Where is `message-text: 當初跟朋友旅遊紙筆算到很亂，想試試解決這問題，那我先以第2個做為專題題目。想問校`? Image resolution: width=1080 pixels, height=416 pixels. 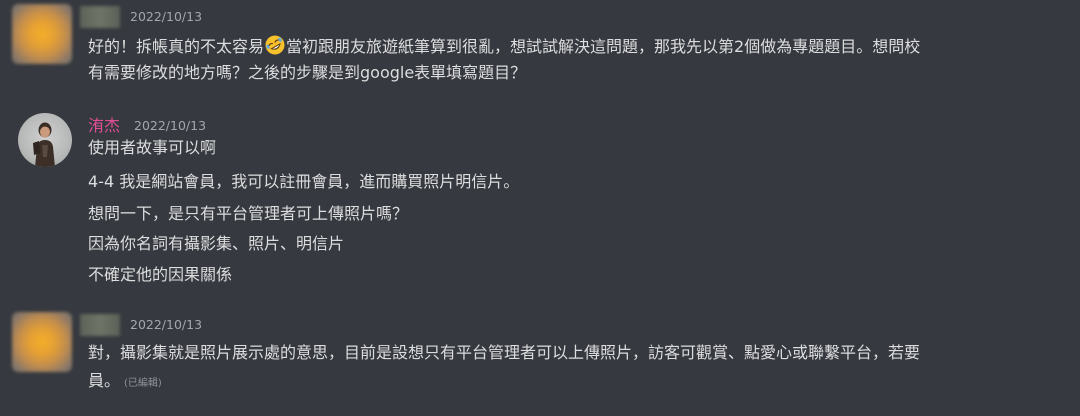
message-text: 當初跟朋友旅遊紙筆算到很亂，想試試解決這問題，那我先以第2個做為專題題目。想問校 is located at coordinates (603, 46).